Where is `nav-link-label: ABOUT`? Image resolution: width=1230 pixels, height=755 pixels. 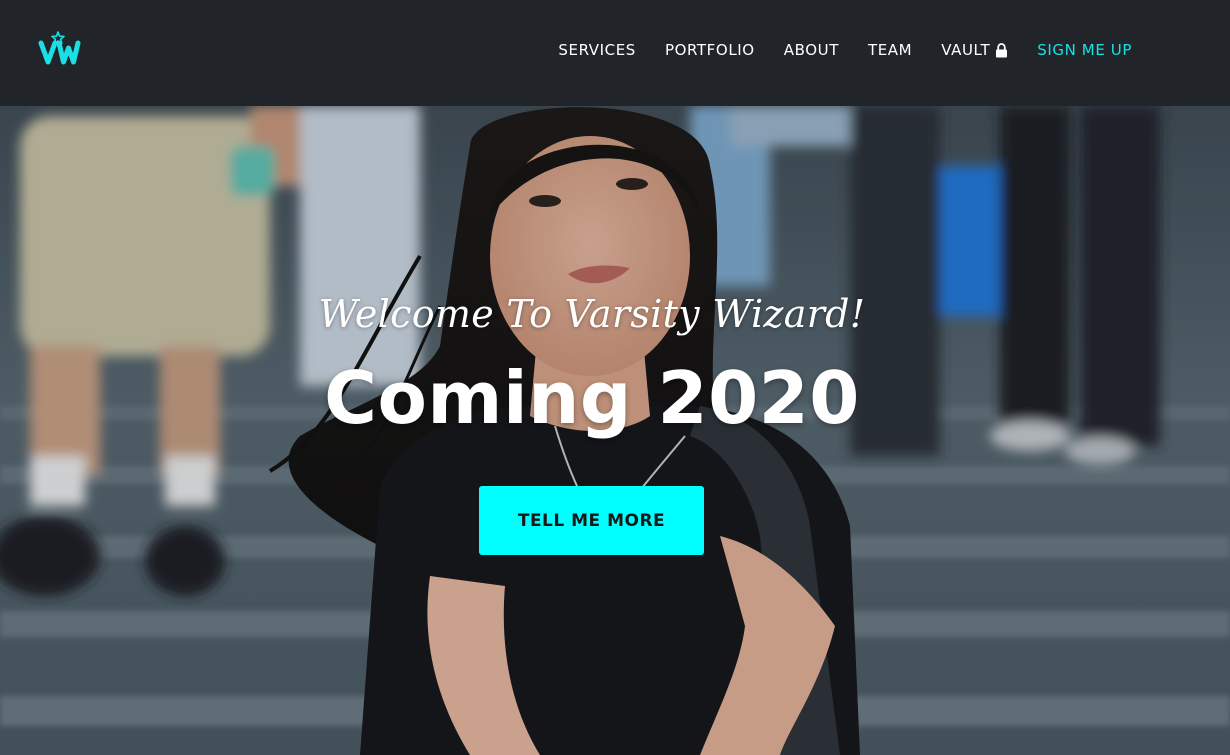 nav-link-label: ABOUT is located at coordinates (811, 50).